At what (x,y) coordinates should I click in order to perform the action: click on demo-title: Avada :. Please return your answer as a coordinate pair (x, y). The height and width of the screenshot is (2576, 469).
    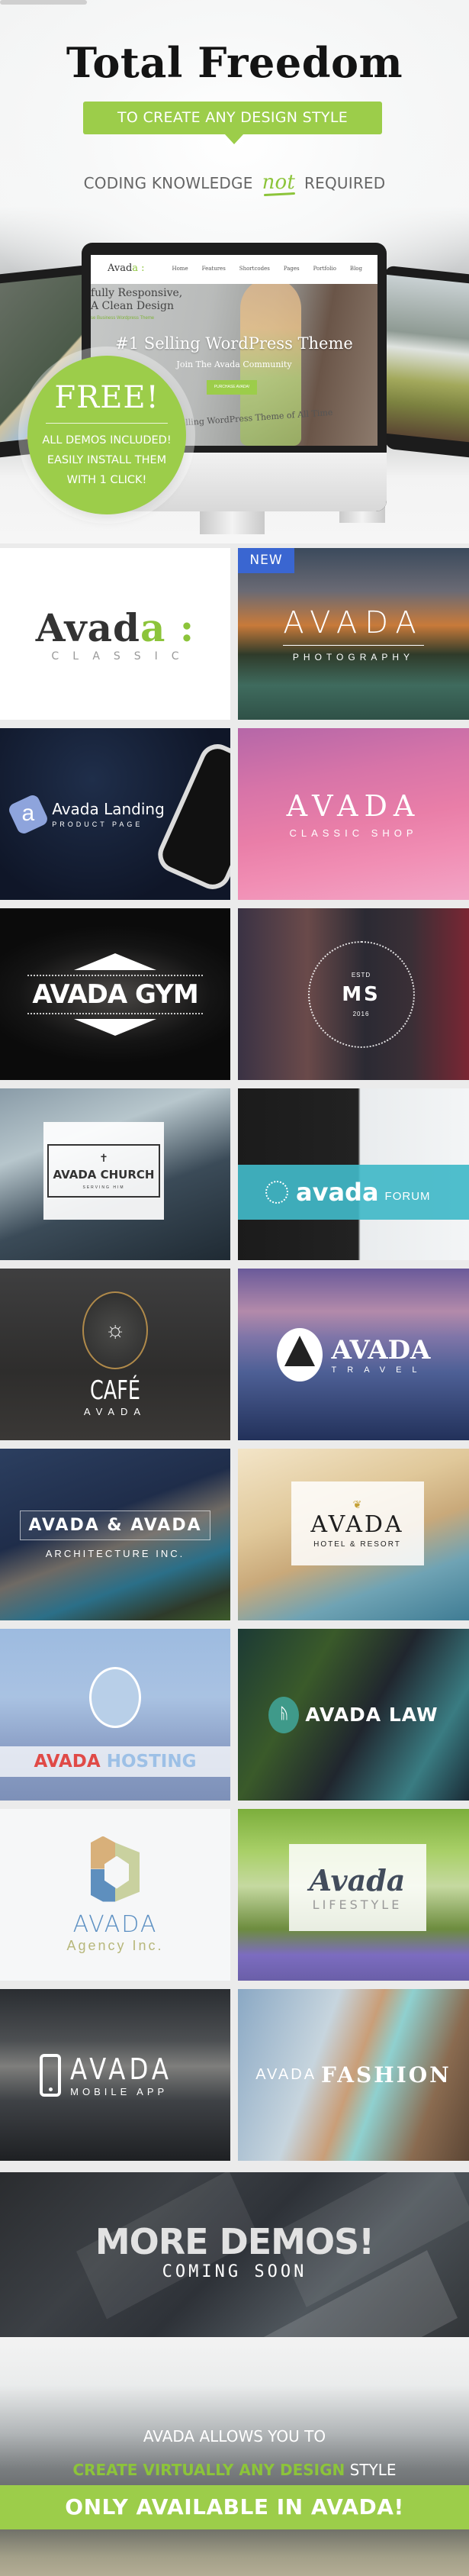
    Looking at the image, I should click on (115, 628).